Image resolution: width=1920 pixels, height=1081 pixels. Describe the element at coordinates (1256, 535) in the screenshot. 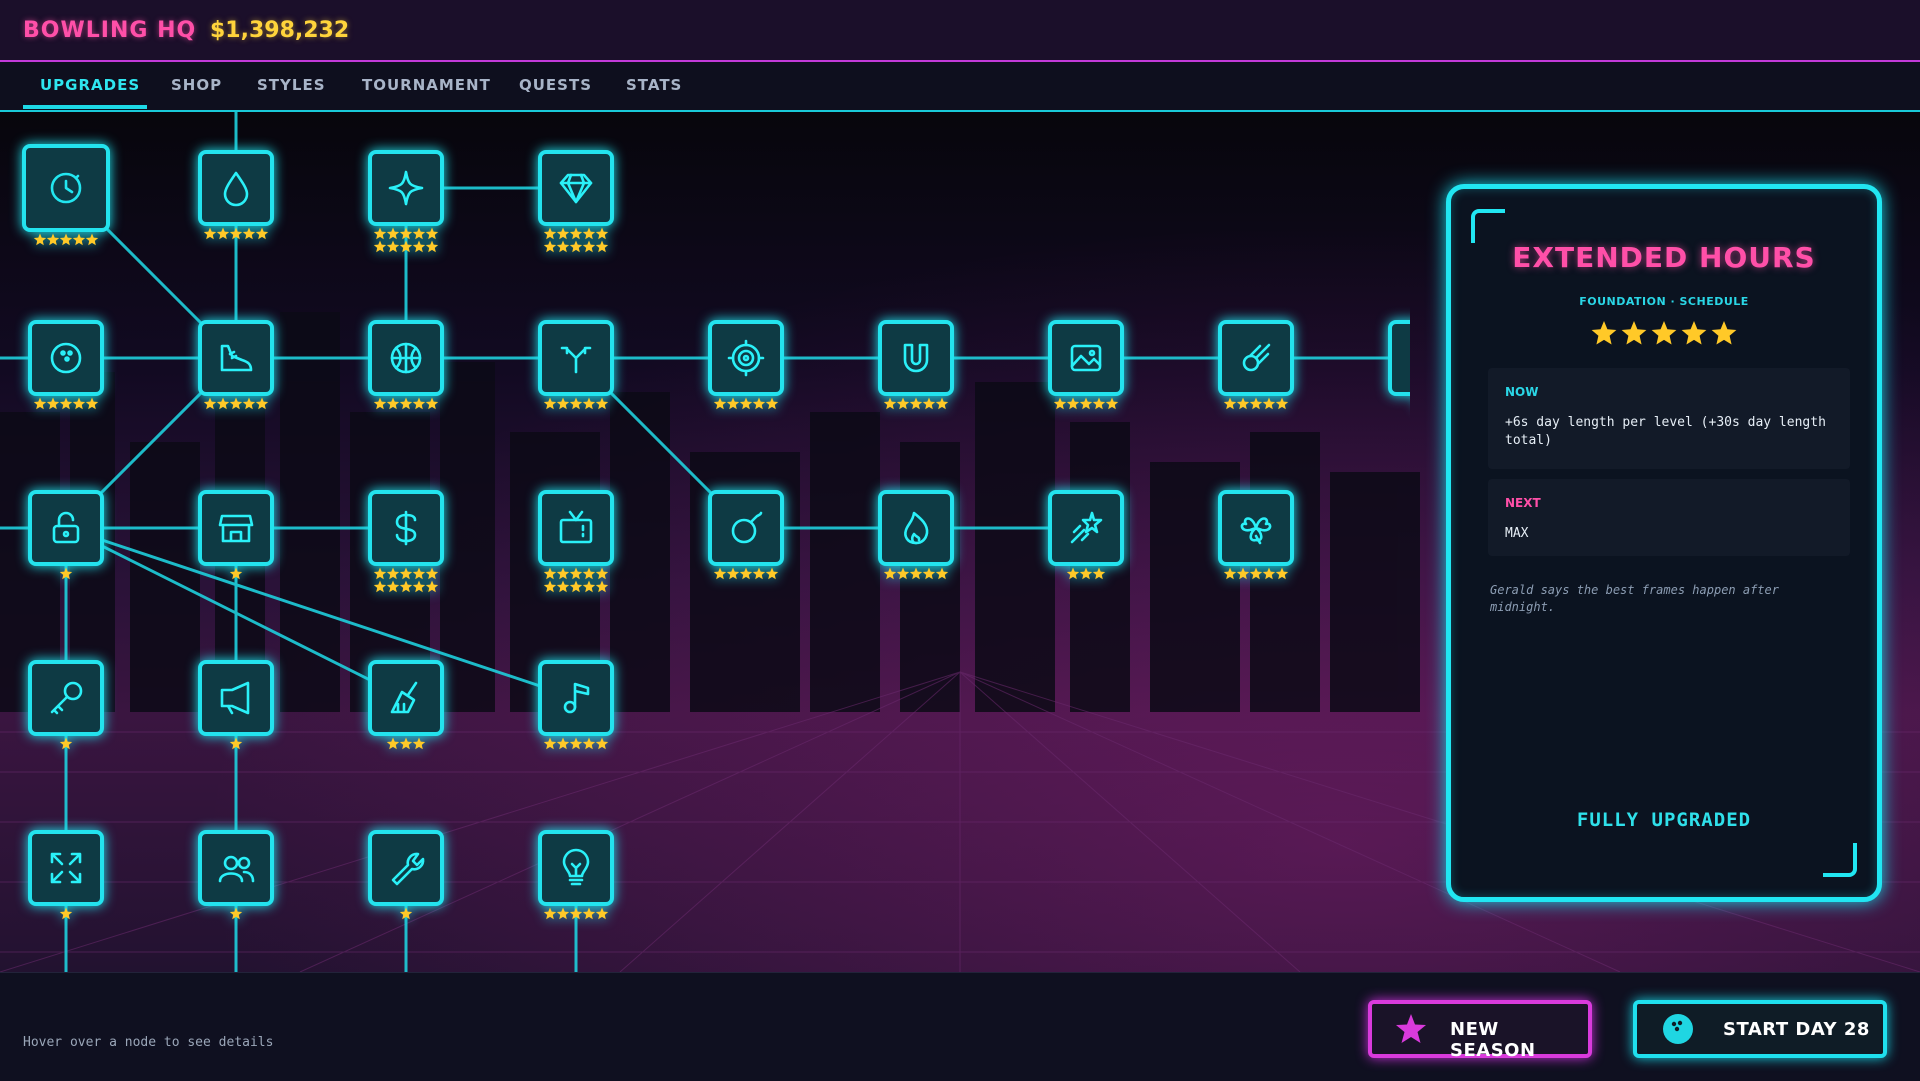

I see `upgrade-node-clover` at that location.